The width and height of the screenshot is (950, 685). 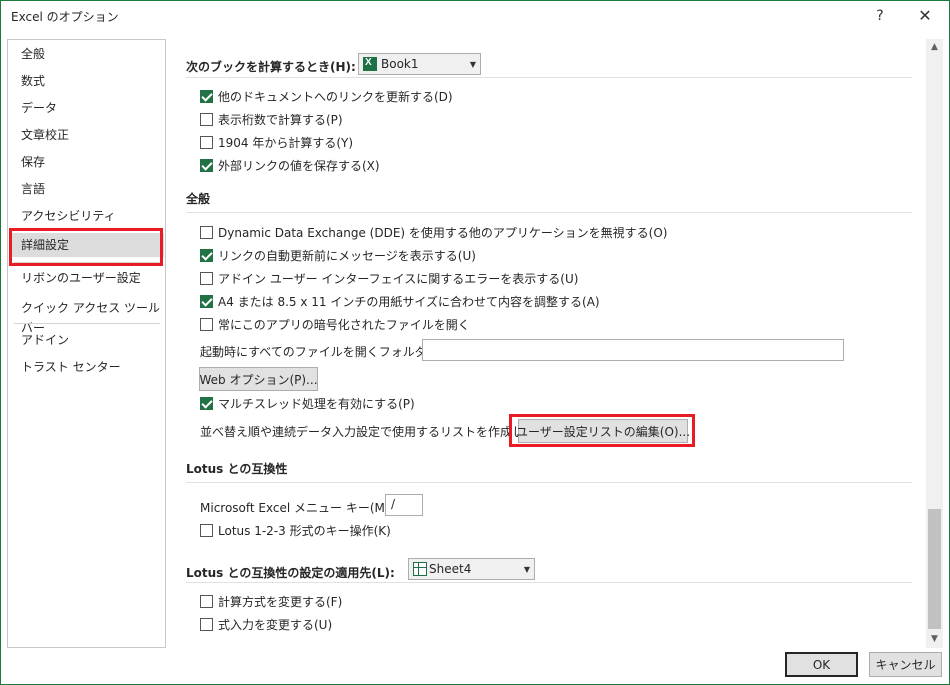 I want to click on help-button: ?, so click(x=880, y=16).